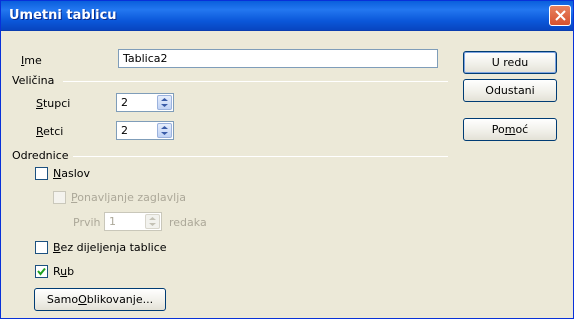 This screenshot has height=319, width=574. What do you see at coordinates (510, 62) in the screenshot?
I see `ok-button: U redu` at bounding box center [510, 62].